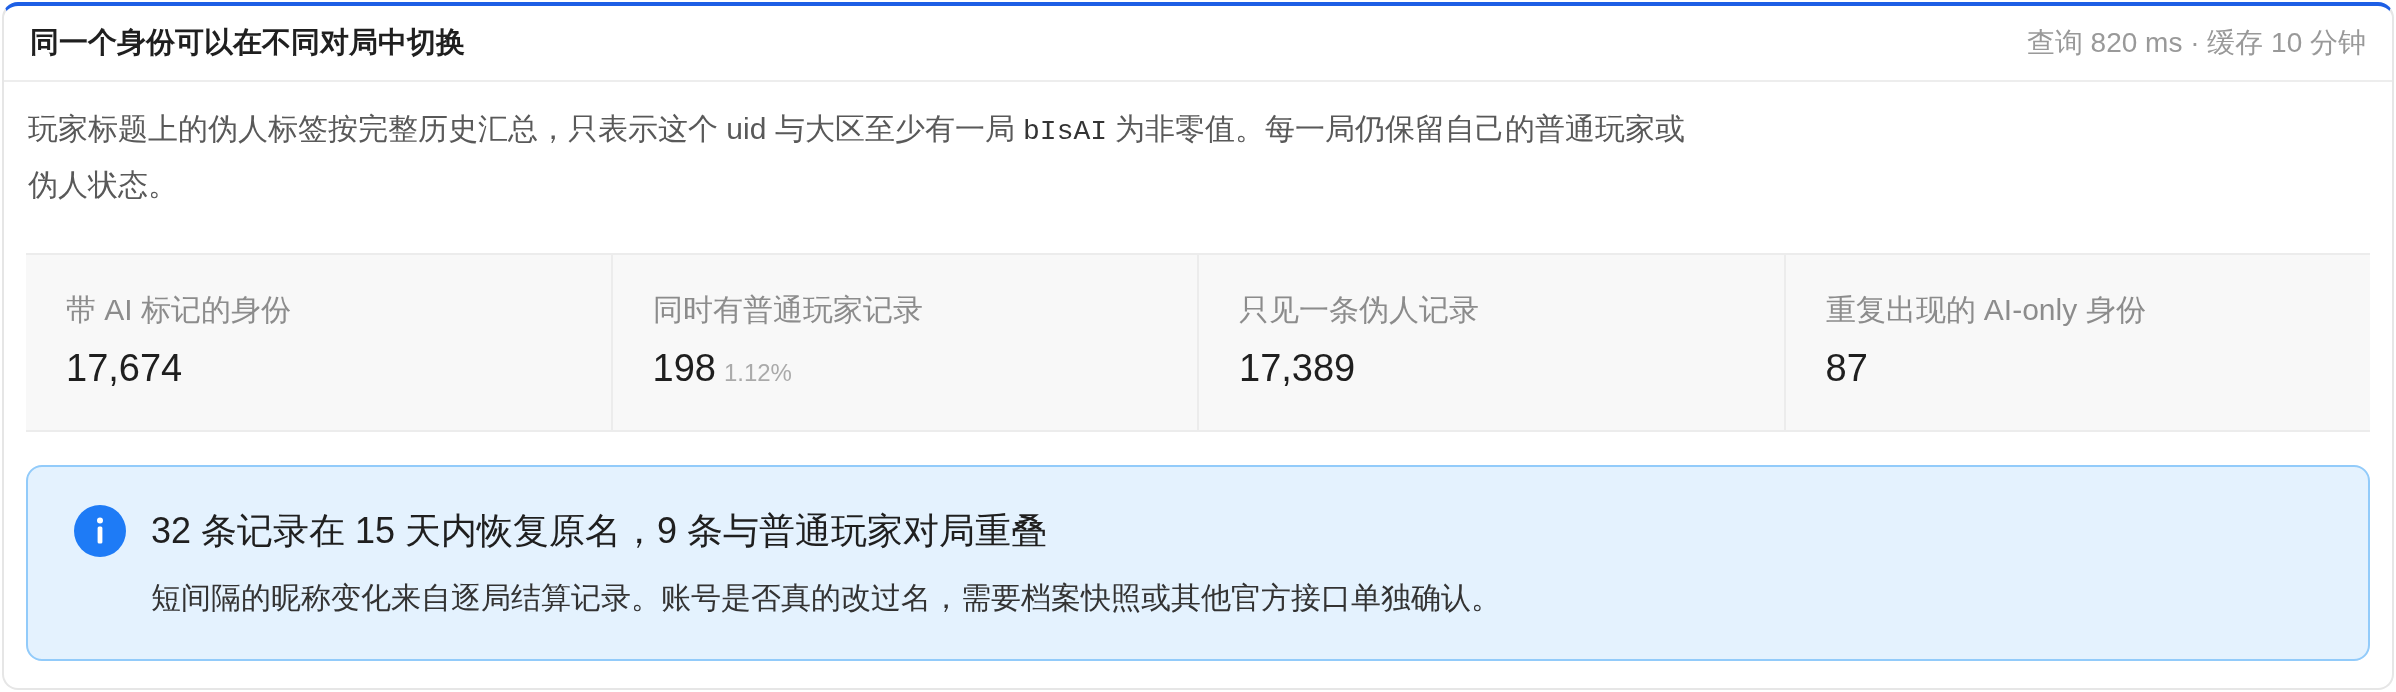 This screenshot has height=692, width=2396. Describe the element at coordinates (100, 531) in the screenshot. I see `info-icon` at that location.